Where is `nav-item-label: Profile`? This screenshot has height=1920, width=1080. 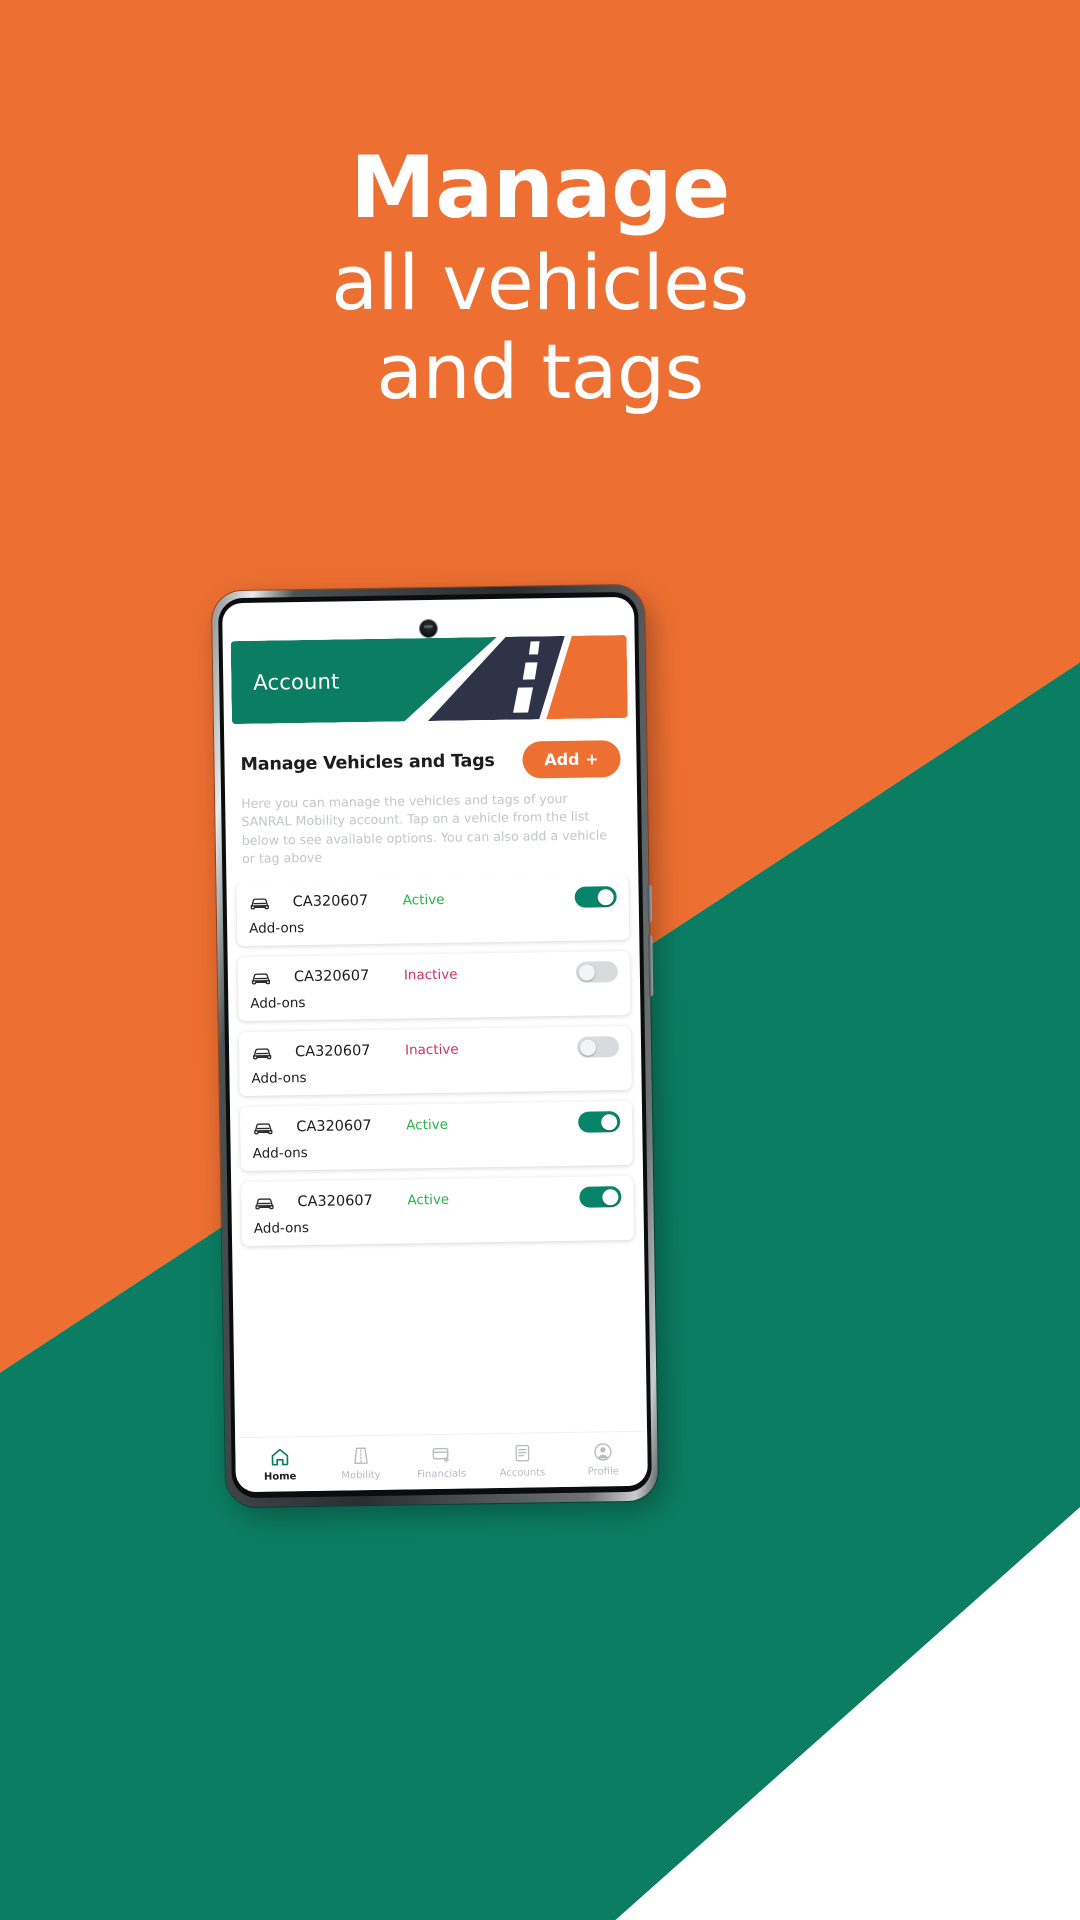 nav-item-label: Profile is located at coordinates (603, 1472).